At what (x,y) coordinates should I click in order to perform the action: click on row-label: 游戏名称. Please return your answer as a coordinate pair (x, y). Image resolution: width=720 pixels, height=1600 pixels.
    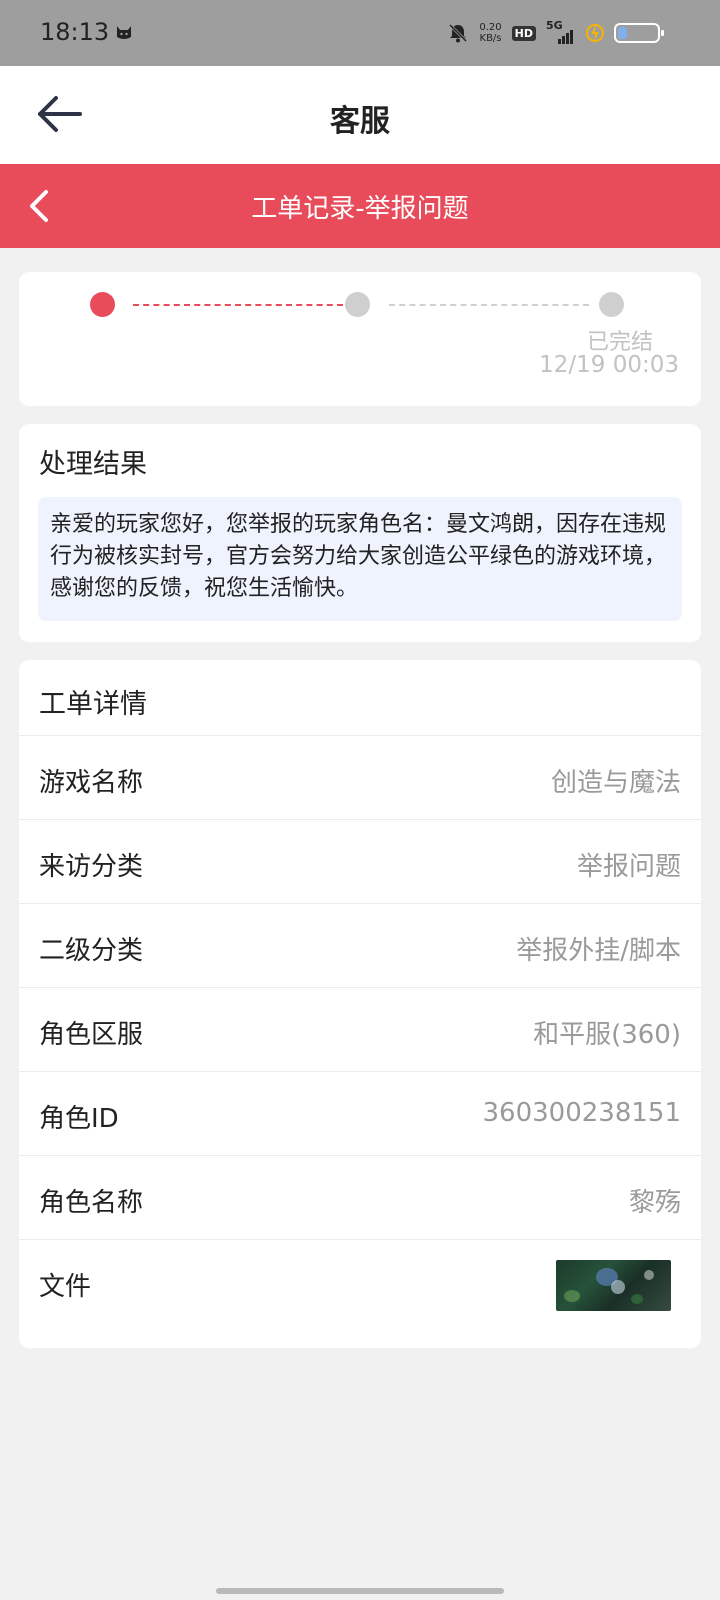
    Looking at the image, I should click on (91, 783).